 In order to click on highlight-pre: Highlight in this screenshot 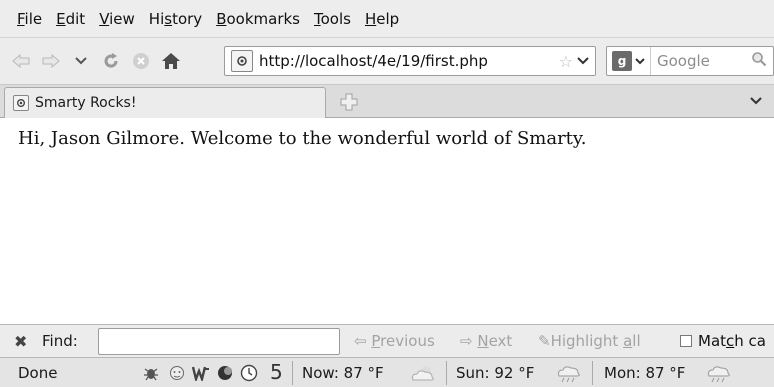, I will do `click(587, 341)`.